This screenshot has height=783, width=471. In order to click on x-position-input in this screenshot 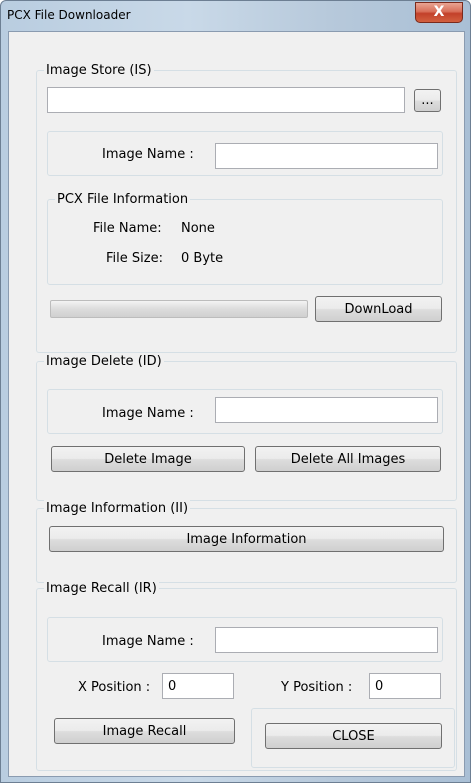, I will do `click(198, 686)`.